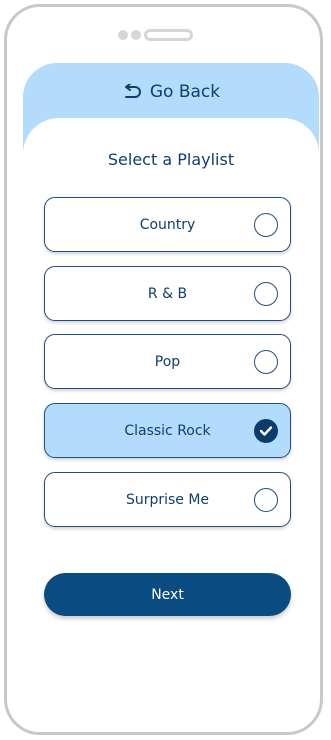  I want to click on playlist-option-country: Country, so click(167, 224).